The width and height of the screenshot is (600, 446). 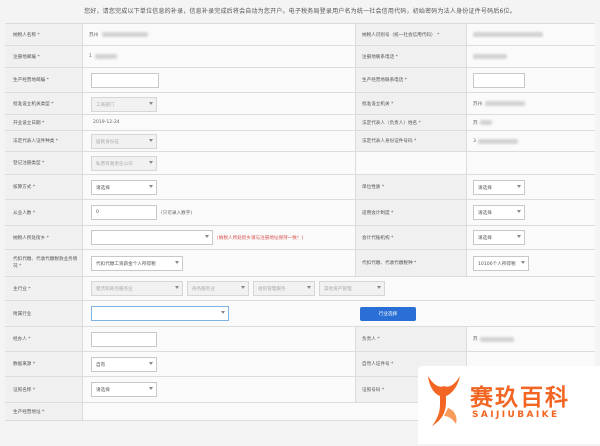 What do you see at coordinates (300, 80) in the screenshot?
I see `form-row: 生产经营地邮编 * 生产经营地联系电话 *` at bounding box center [300, 80].